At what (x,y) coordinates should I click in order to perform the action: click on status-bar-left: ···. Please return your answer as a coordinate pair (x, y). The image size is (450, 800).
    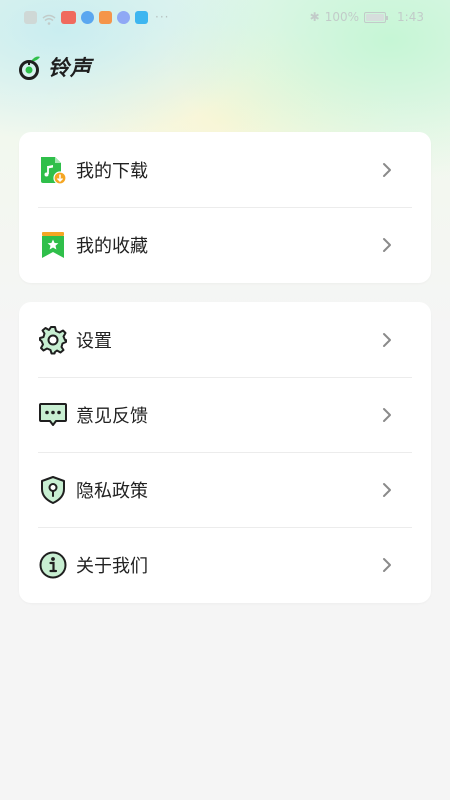
    Looking at the image, I should click on (97, 17).